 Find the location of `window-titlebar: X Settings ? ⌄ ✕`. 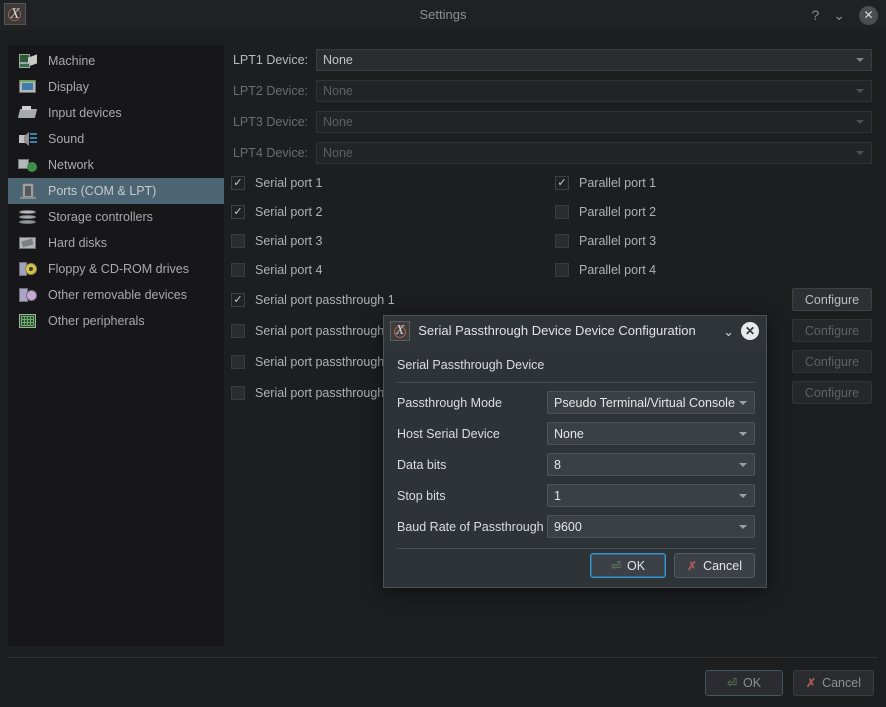

window-titlebar: X Settings ? ⌄ ✕ is located at coordinates (443, 15).